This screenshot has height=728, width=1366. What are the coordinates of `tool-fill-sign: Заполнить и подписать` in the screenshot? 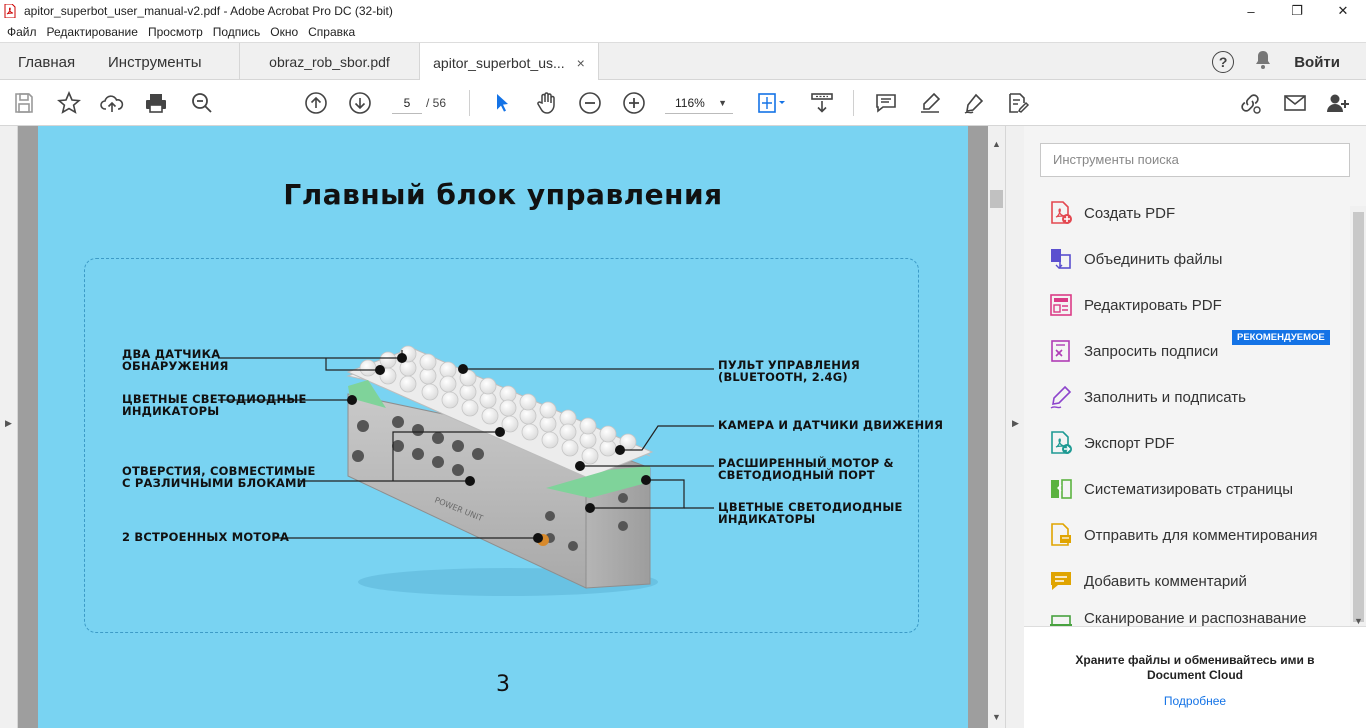 It's located at (1147, 397).